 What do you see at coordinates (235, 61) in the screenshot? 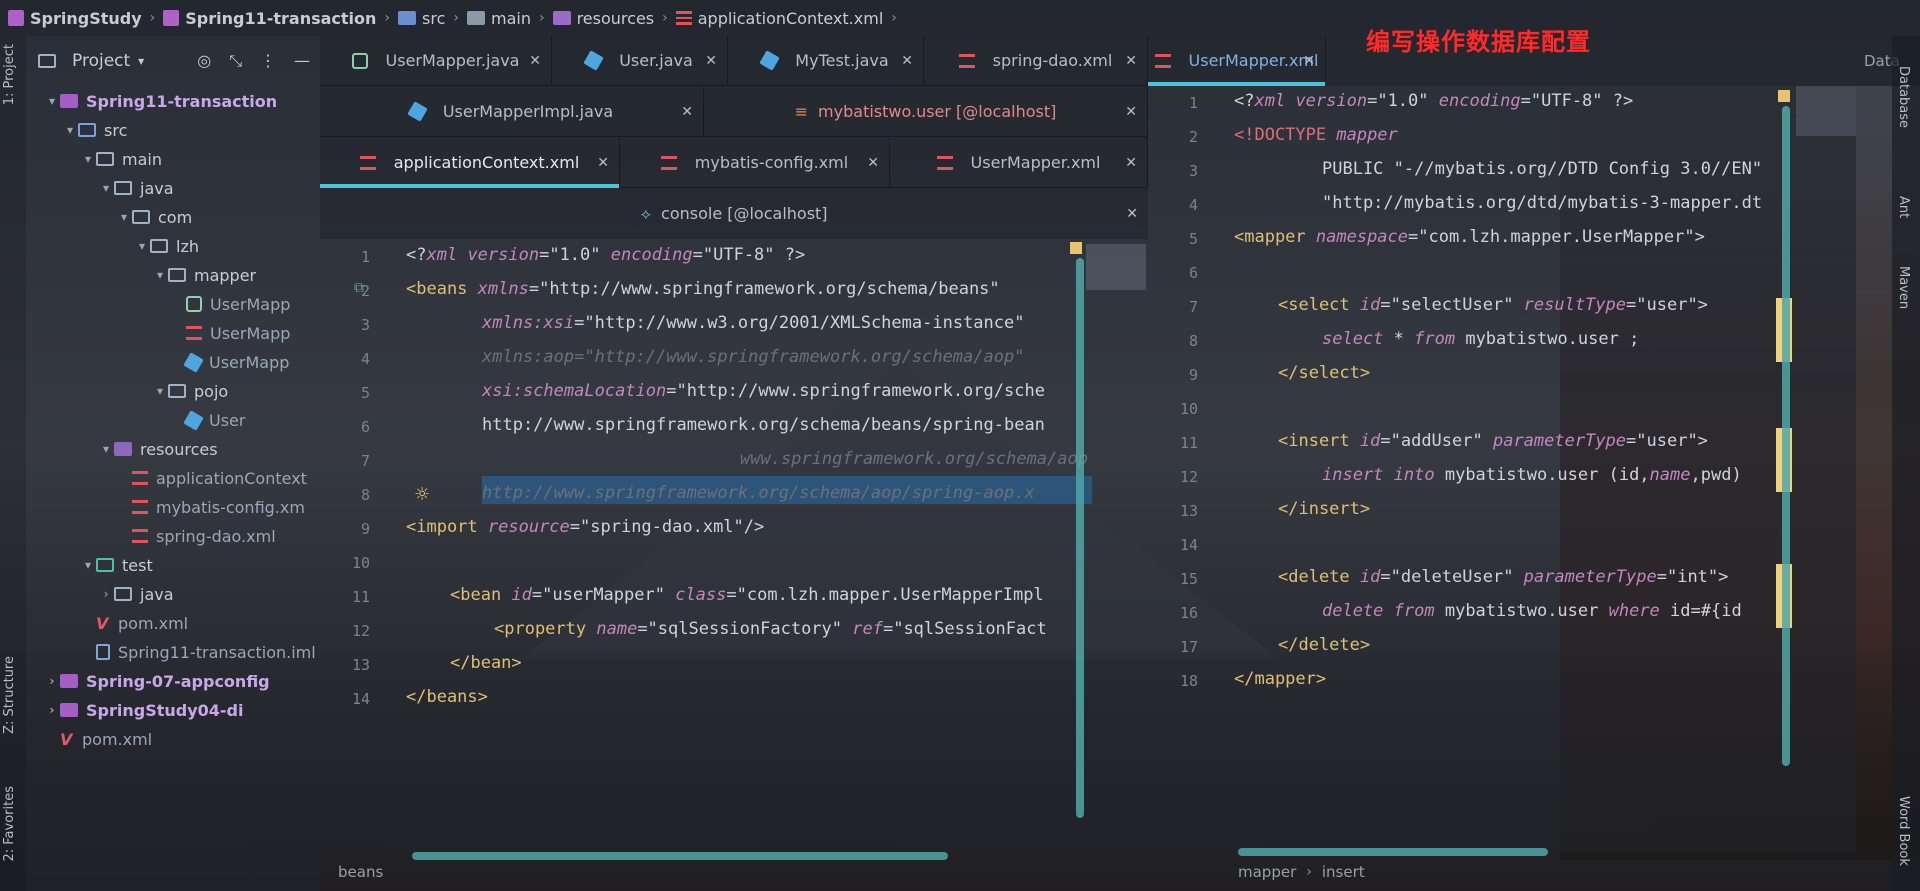
I see `collapse-all-icon: ⤡` at bounding box center [235, 61].